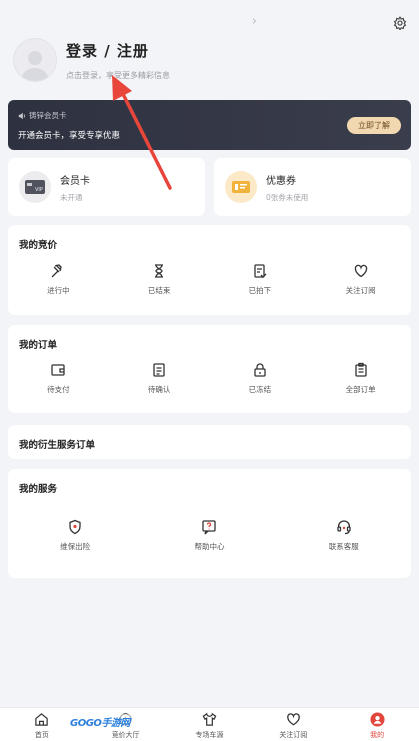  What do you see at coordinates (39, 190) in the screenshot?
I see `svg-text: VIP` at bounding box center [39, 190].